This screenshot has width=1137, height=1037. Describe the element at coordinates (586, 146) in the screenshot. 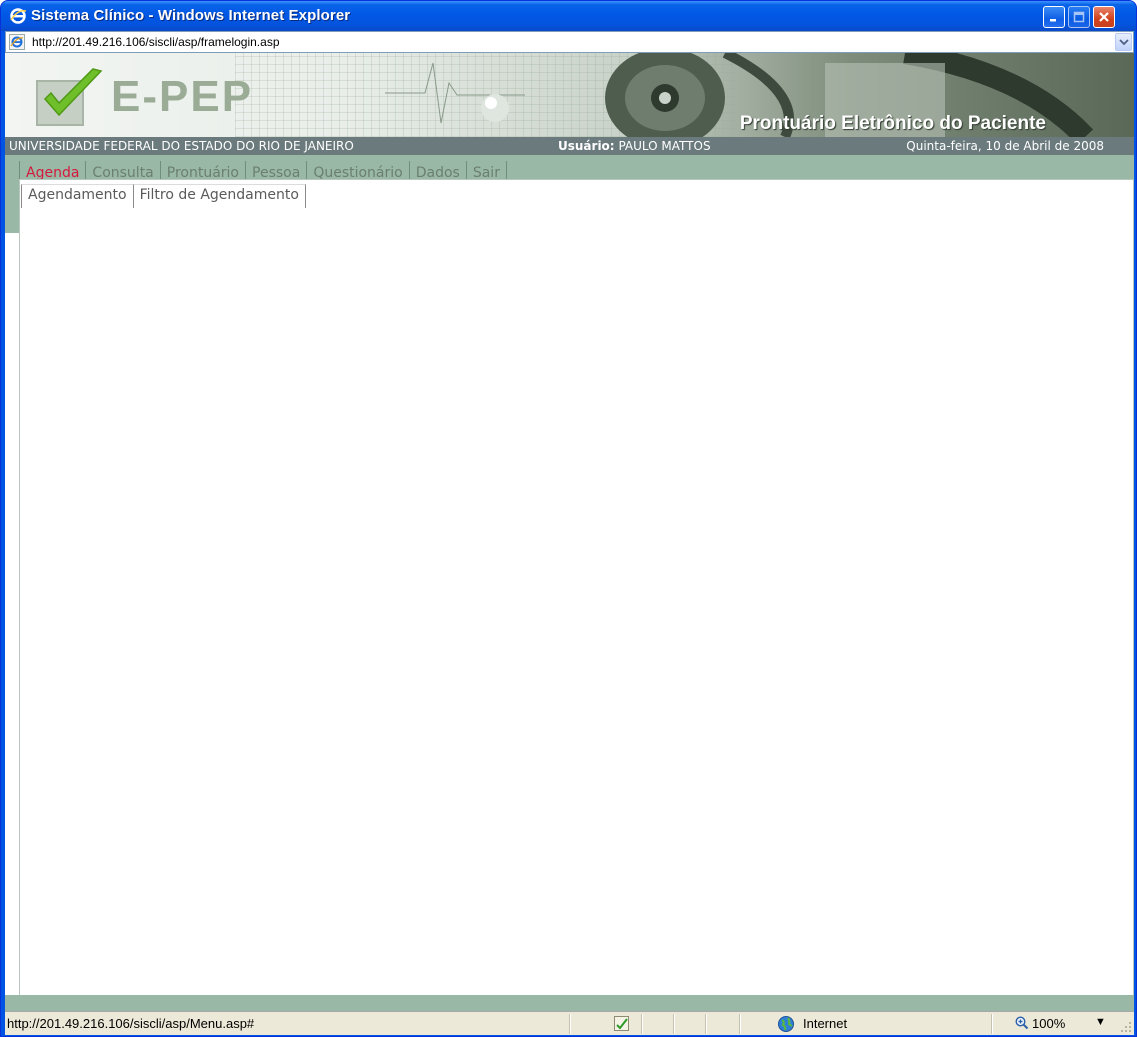

I see `user-label: Usuário:` at that location.